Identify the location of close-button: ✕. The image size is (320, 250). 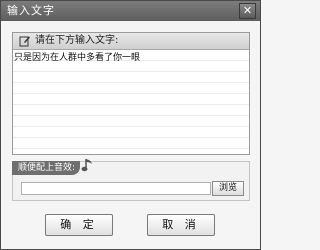
(247, 11).